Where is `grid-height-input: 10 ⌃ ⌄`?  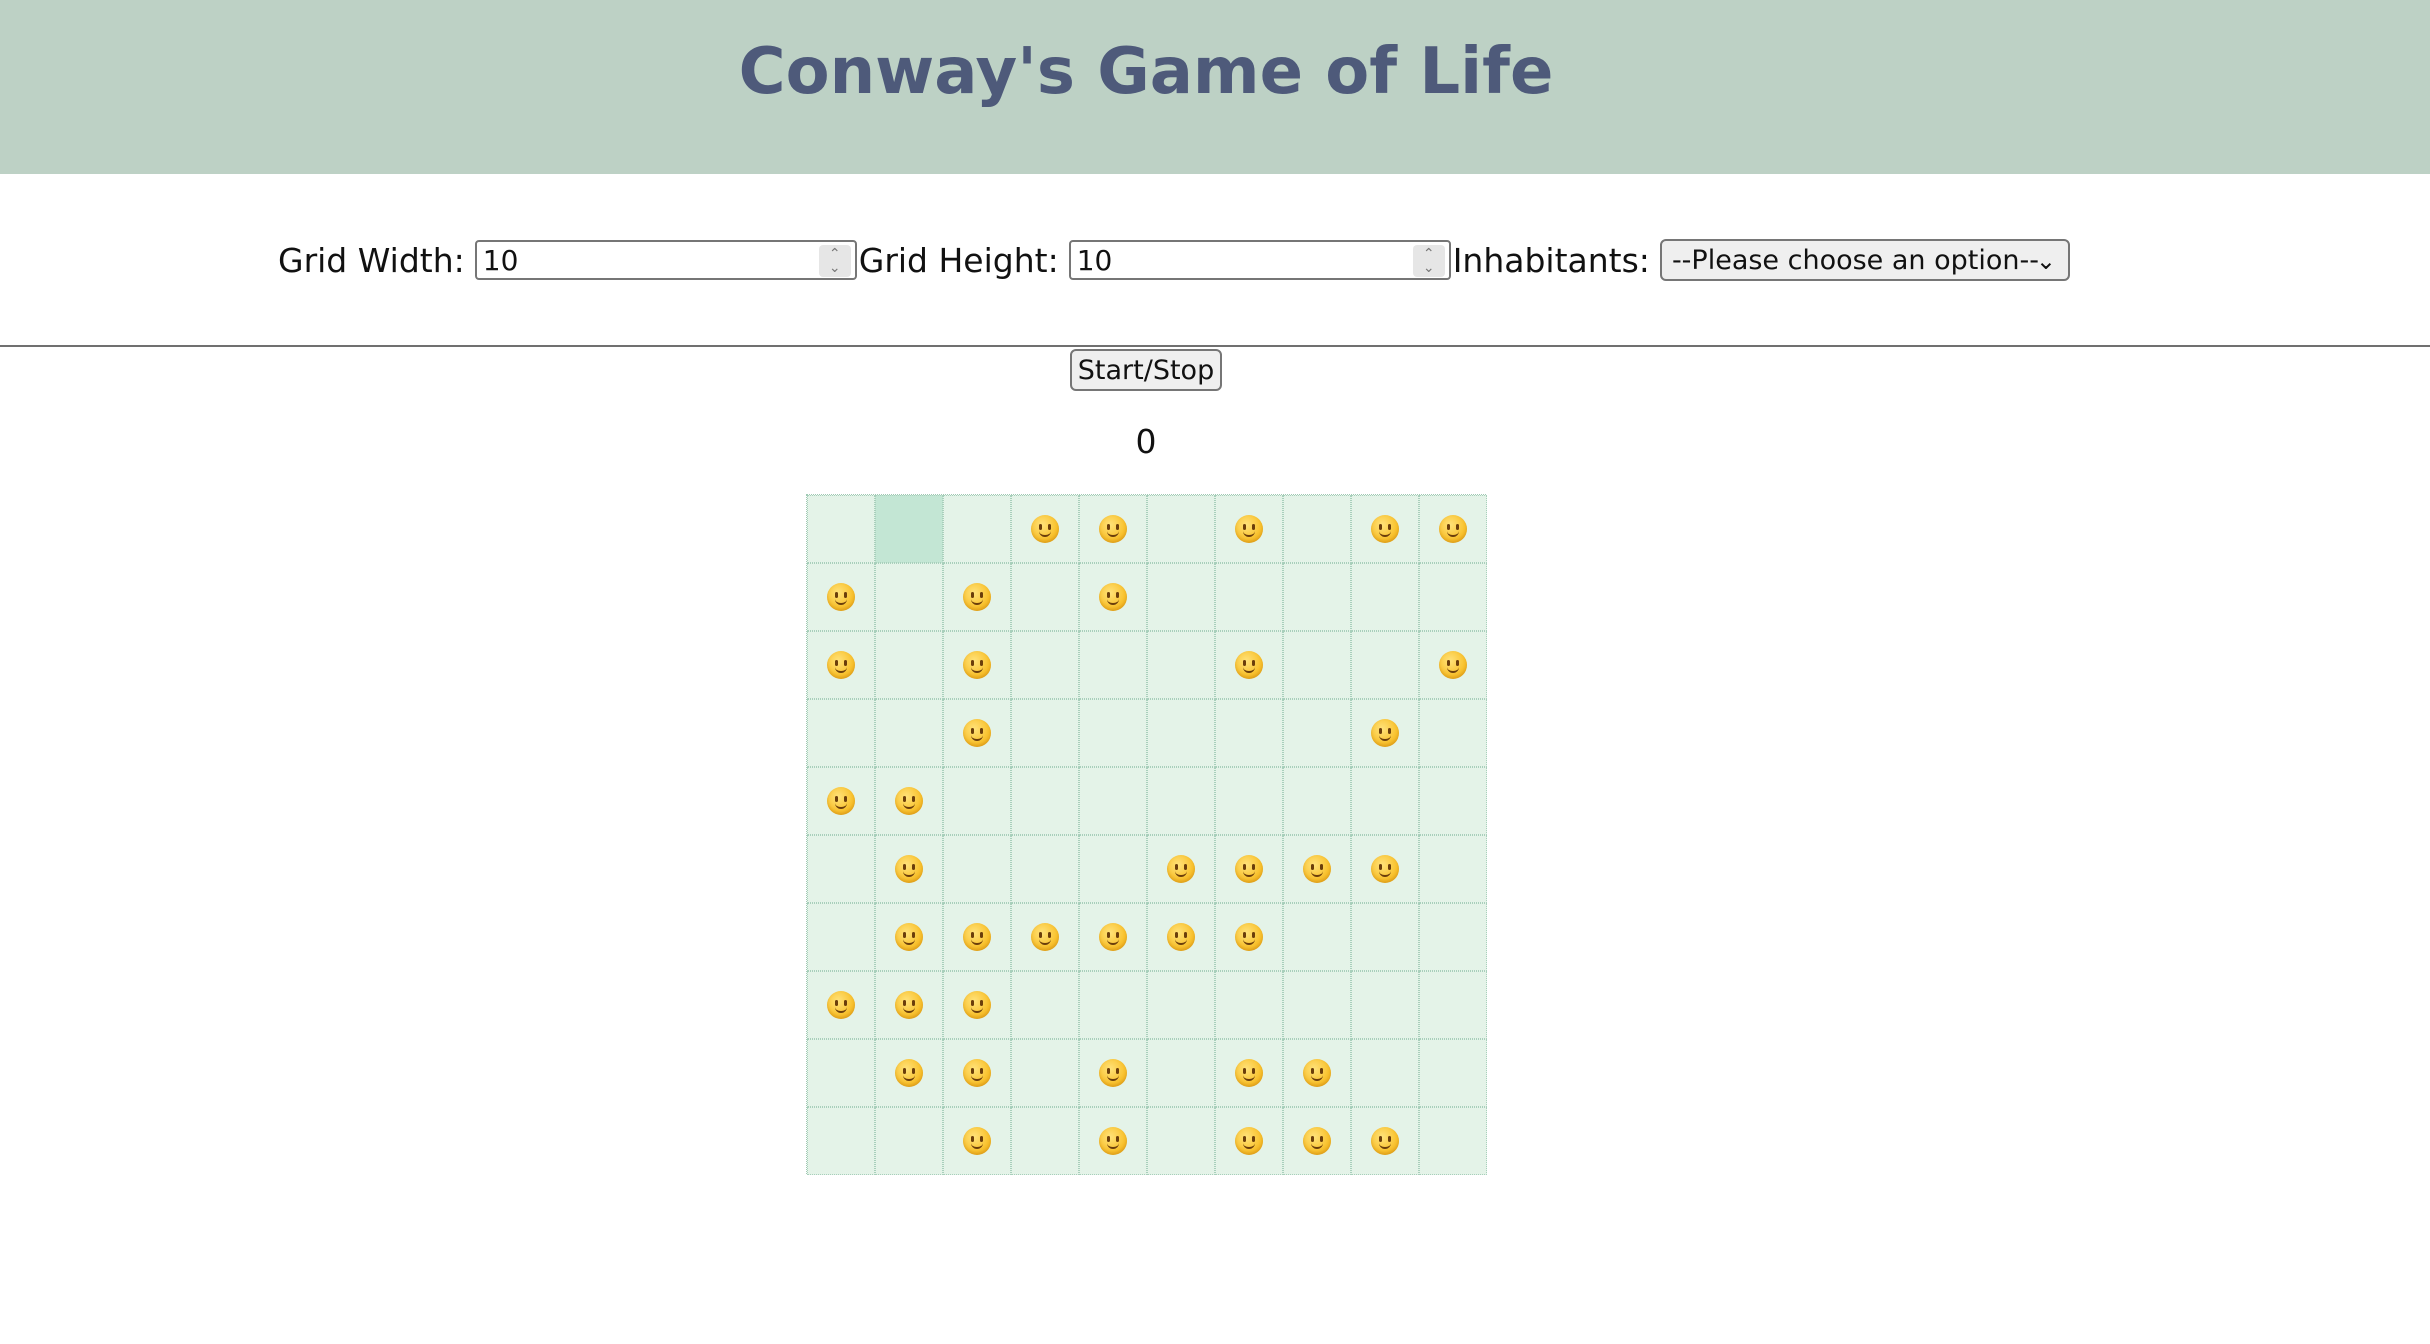 grid-height-input: 10 ⌃ ⌄ is located at coordinates (1259, 260).